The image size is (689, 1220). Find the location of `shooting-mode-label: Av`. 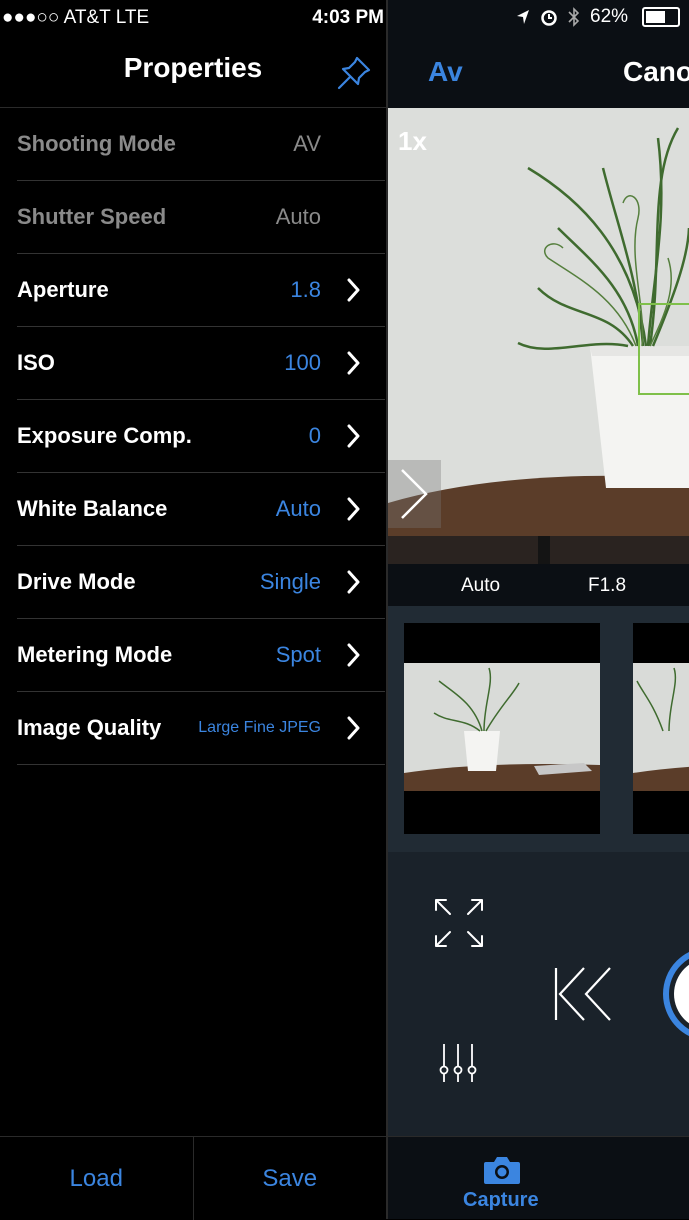

shooting-mode-label: Av is located at coordinates (445, 72).